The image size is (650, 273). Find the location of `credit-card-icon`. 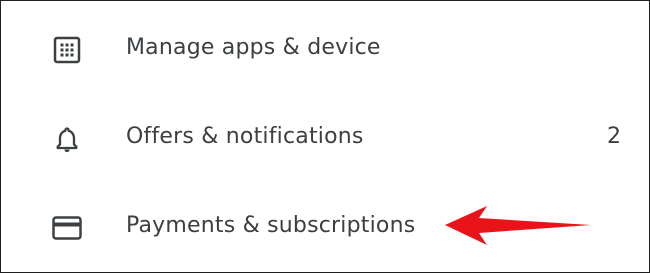

credit-card-icon is located at coordinates (67, 228).